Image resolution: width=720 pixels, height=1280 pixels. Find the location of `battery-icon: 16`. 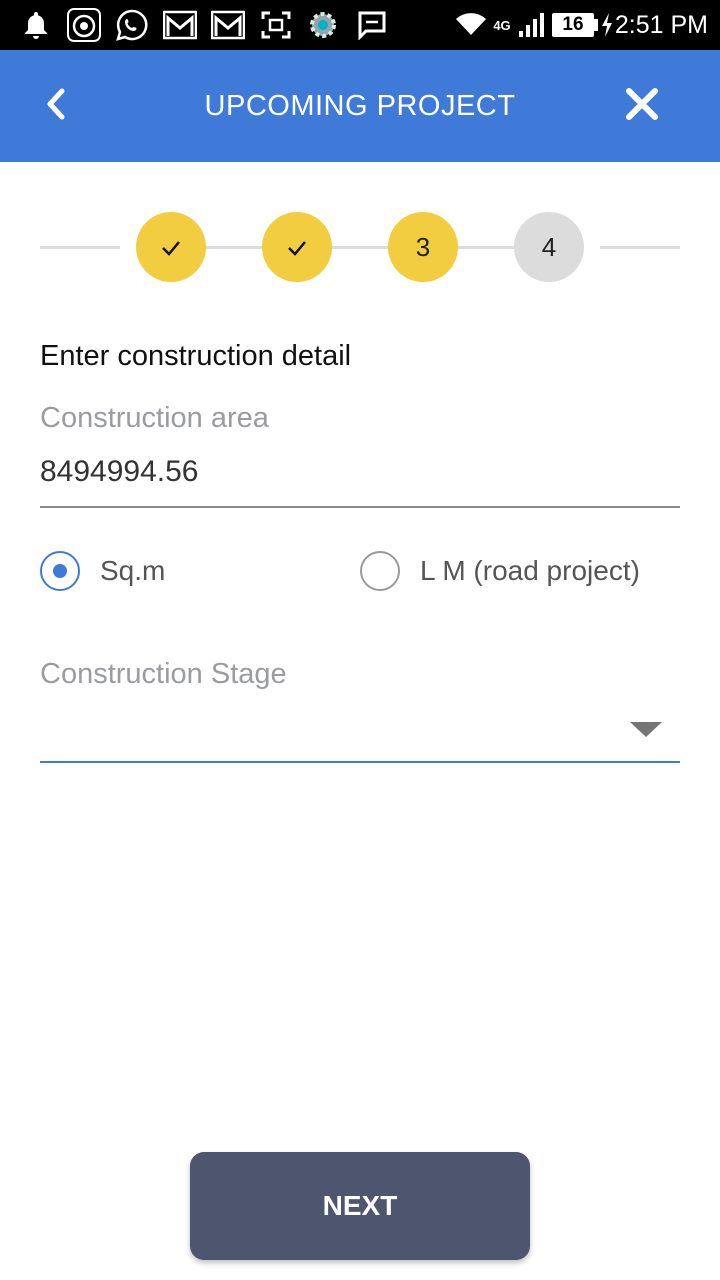

battery-icon: 16 is located at coordinates (573, 25).